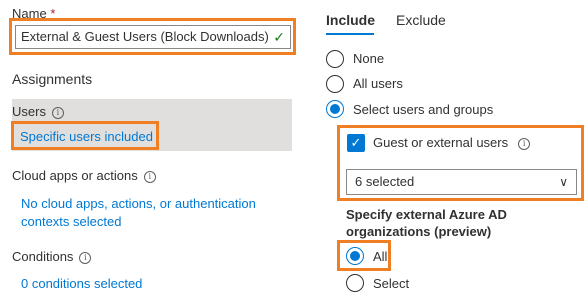  What do you see at coordinates (52, 79) in the screenshot?
I see `assignments-heading: Assignments` at bounding box center [52, 79].